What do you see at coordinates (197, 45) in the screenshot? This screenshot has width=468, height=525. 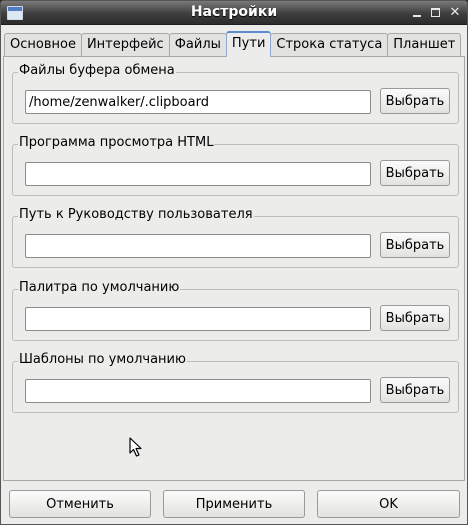 I see `tab-files: Файлы` at bounding box center [197, 45].